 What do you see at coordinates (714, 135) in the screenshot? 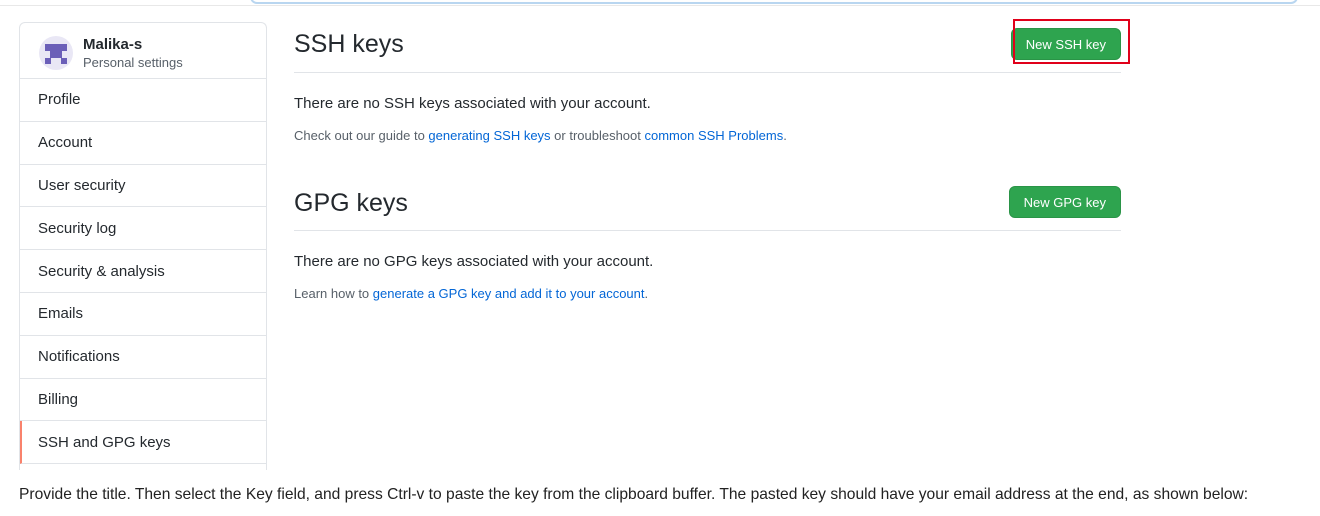
I see `common-ssh-problems-link: common SSH Problems` at bounding box center [714, 135].